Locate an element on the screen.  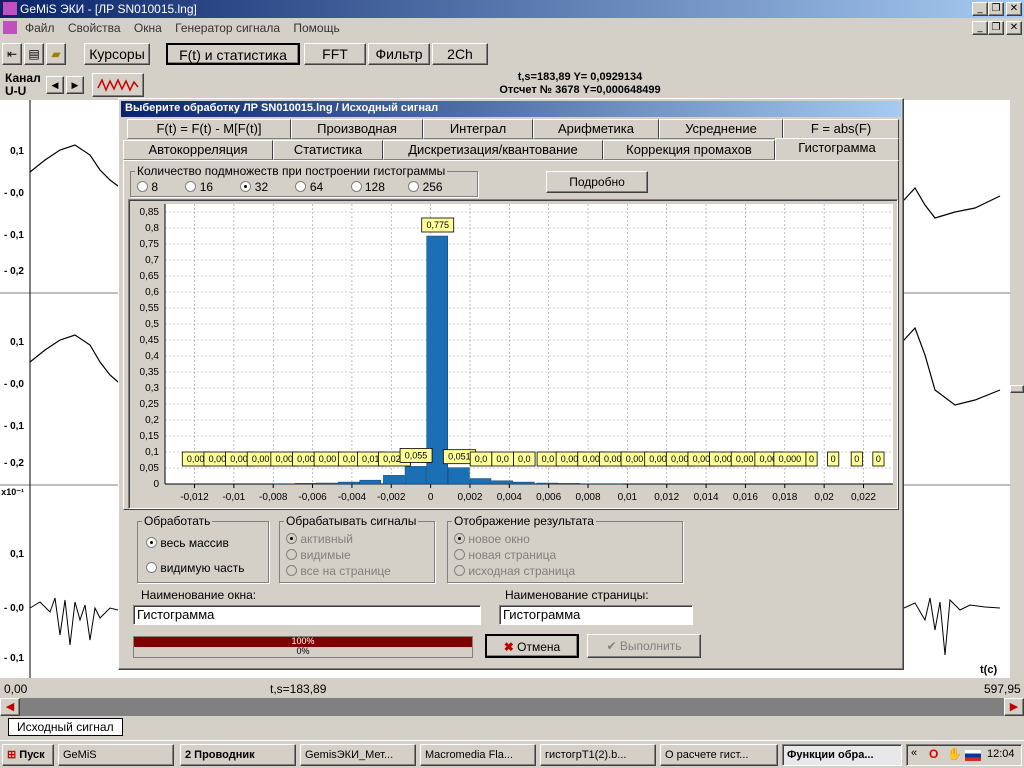
subsets-radio-128: 128 is located at coordinates (367, 187).